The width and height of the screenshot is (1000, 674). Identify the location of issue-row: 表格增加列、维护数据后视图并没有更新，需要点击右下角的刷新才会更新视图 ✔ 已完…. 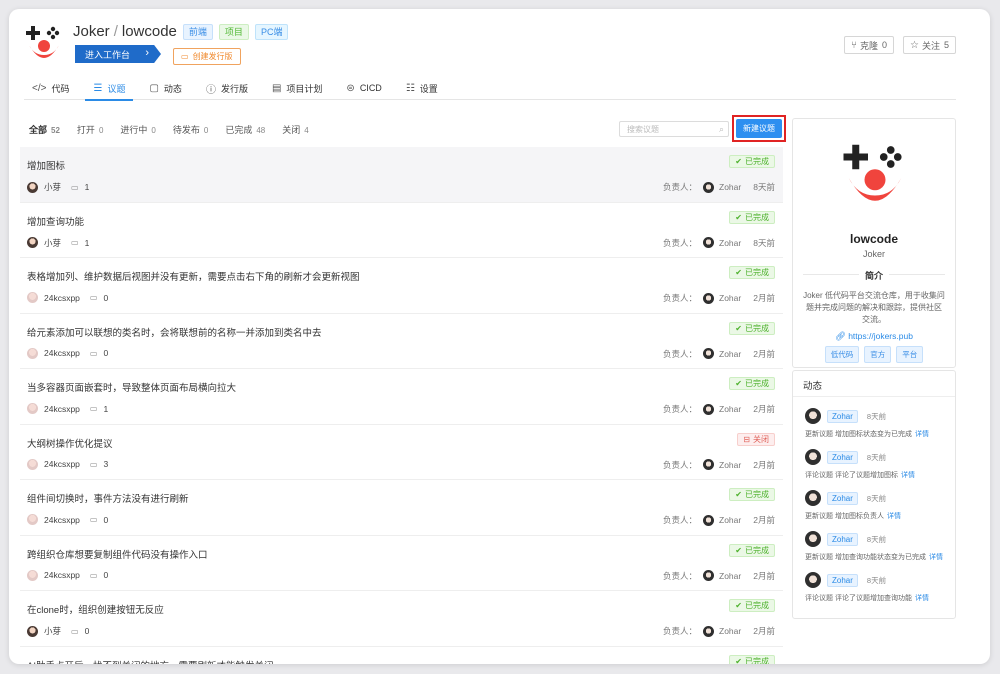
(401, 286).